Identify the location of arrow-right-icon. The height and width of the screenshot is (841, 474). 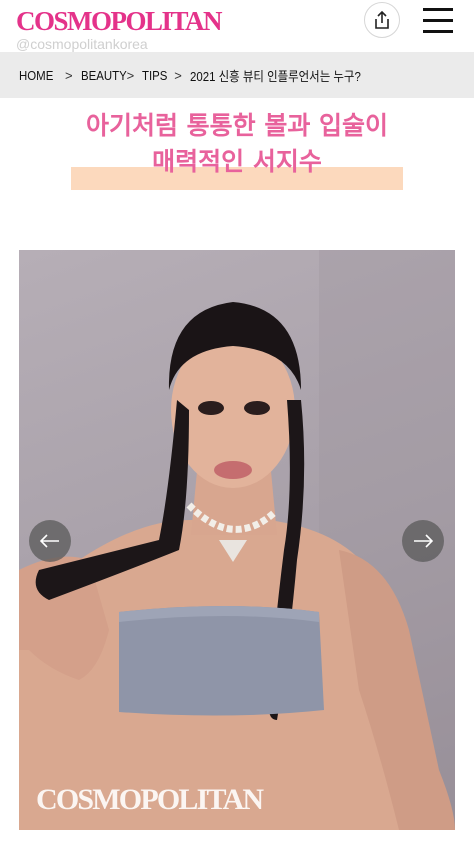
(423, 541).